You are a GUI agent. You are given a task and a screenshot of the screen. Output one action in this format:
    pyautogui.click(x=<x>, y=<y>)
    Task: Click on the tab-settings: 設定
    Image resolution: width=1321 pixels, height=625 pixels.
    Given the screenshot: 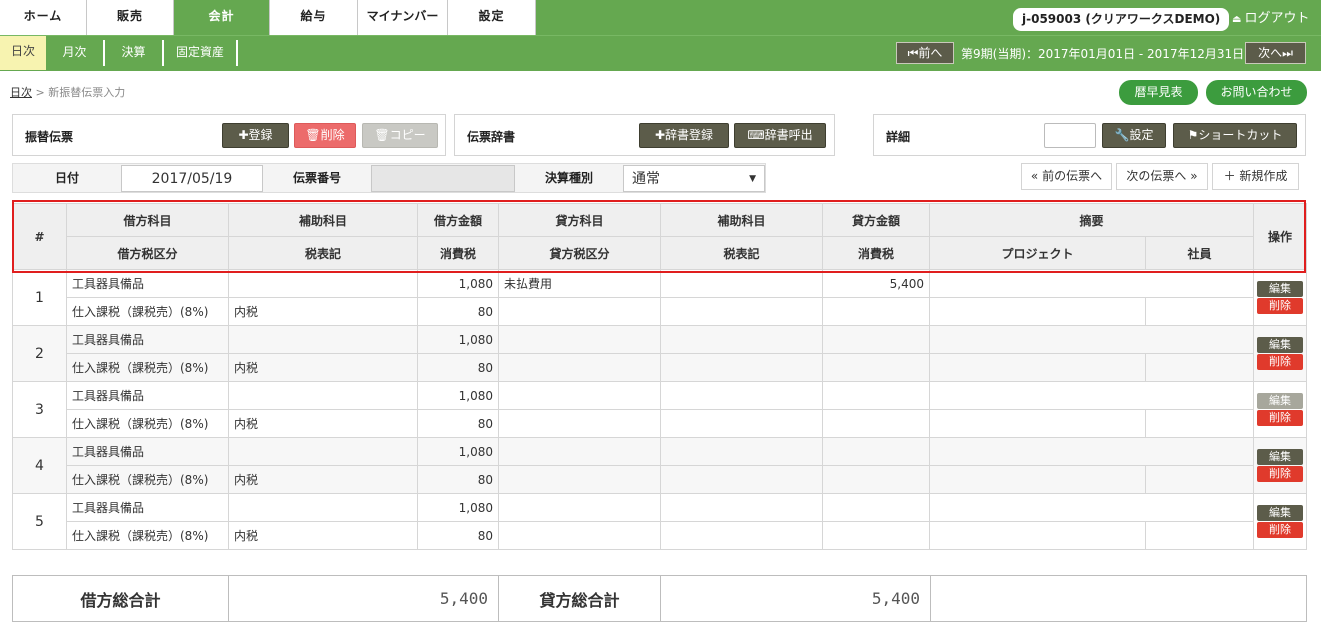 What is the action you would take?
    pyautogui.click(x=492, y=17)
    